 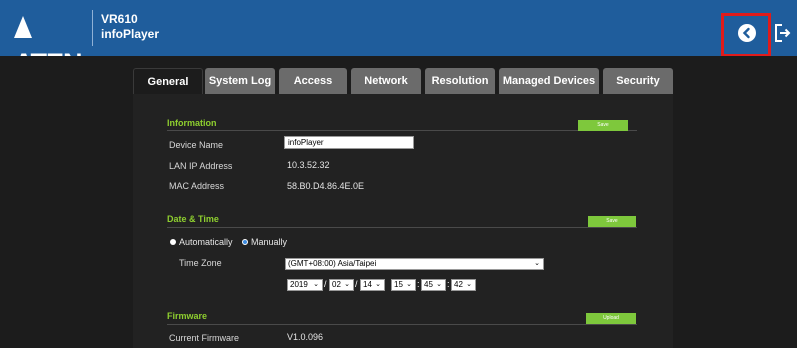 What do you see at coordinates (336, 284) in the screenshot?
I see `month-value: 02` at bounding box center [336, 284].